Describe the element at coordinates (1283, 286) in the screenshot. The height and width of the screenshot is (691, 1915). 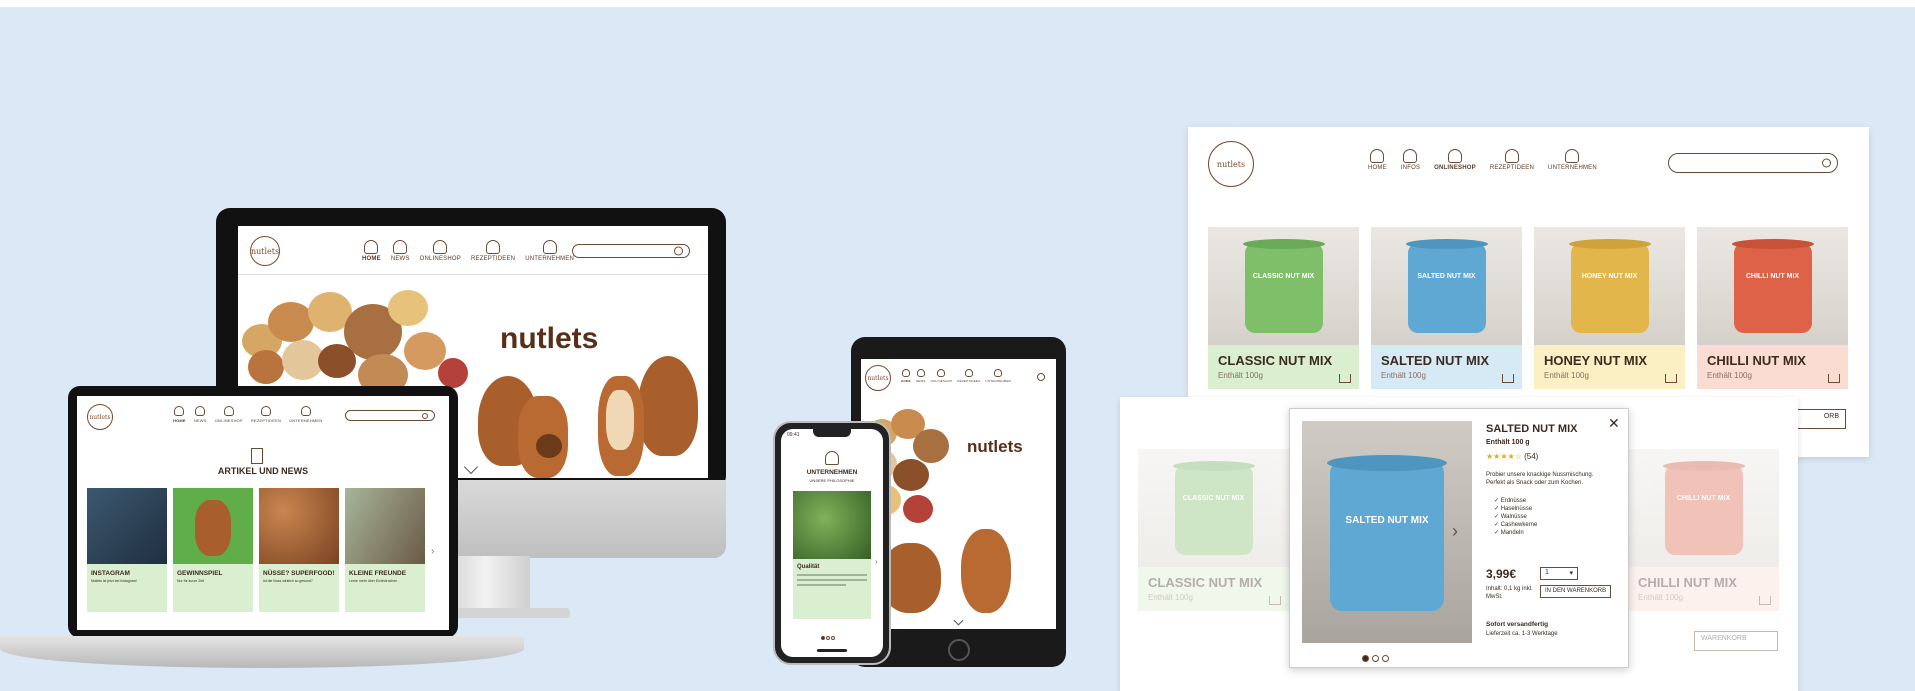
I see `product-image: CLASSIC NUT MIX` at that location.